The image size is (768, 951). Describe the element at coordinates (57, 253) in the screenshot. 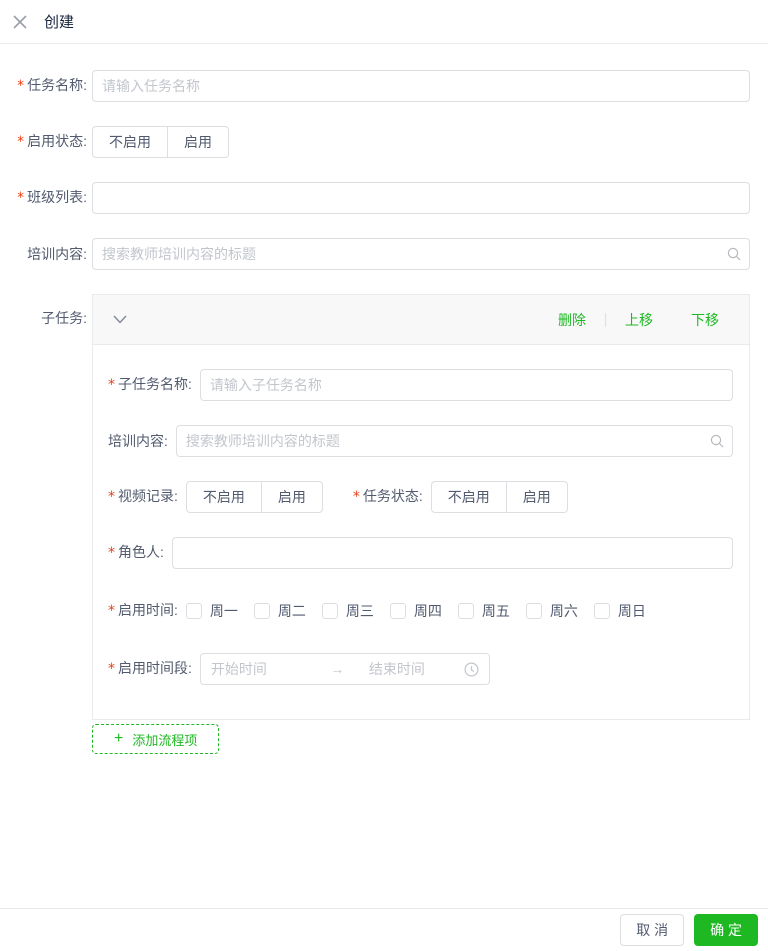

I see `training-content-label: 培训内容:` at that location.